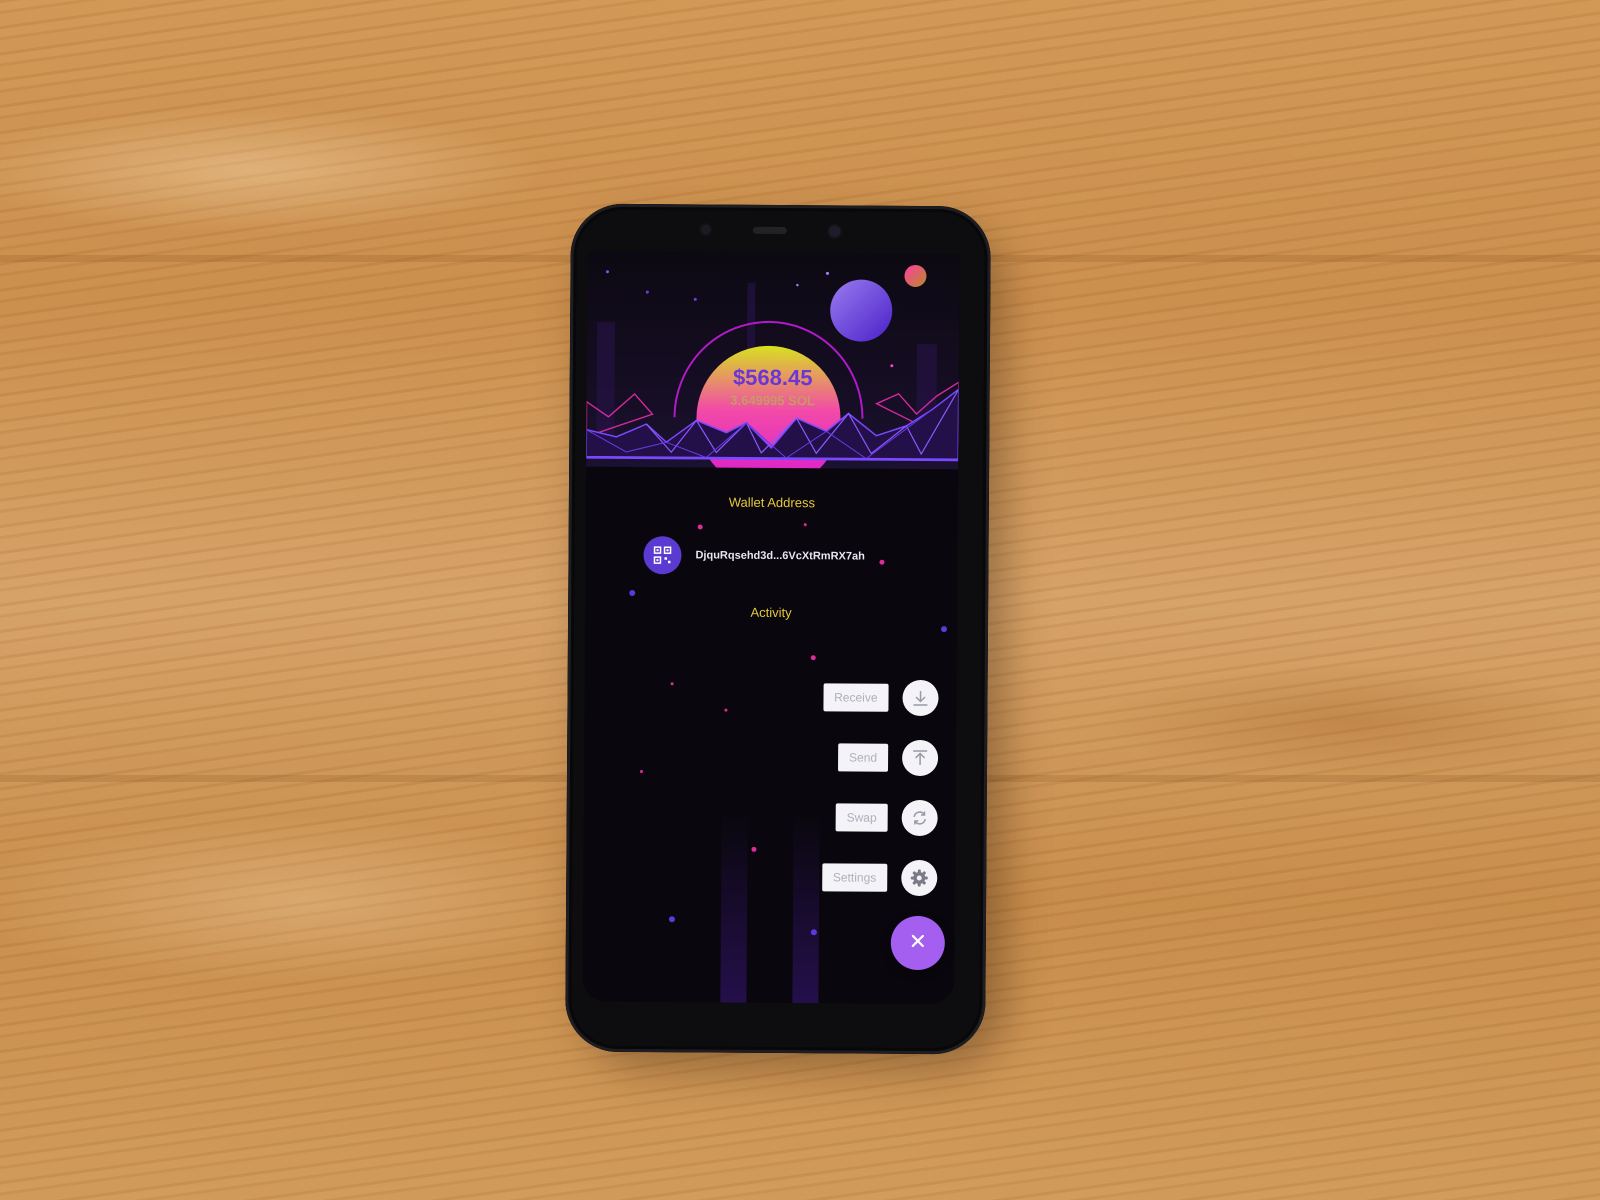  I want to click on swap-label: Swap, so click(861, 817).